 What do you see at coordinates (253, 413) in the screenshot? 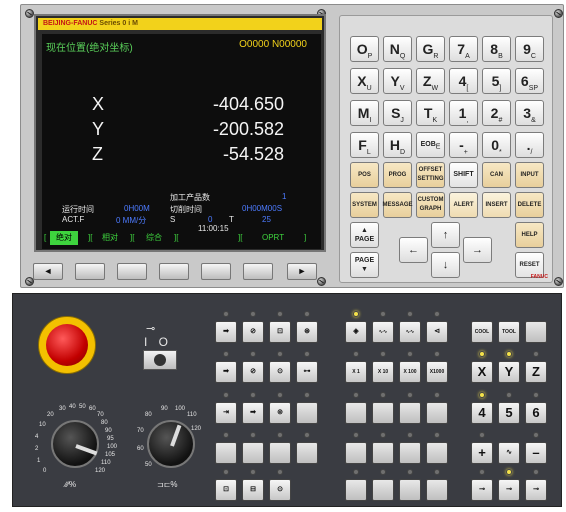
I see `machine-lock-button: ➡` at bounding box center [253, 413].